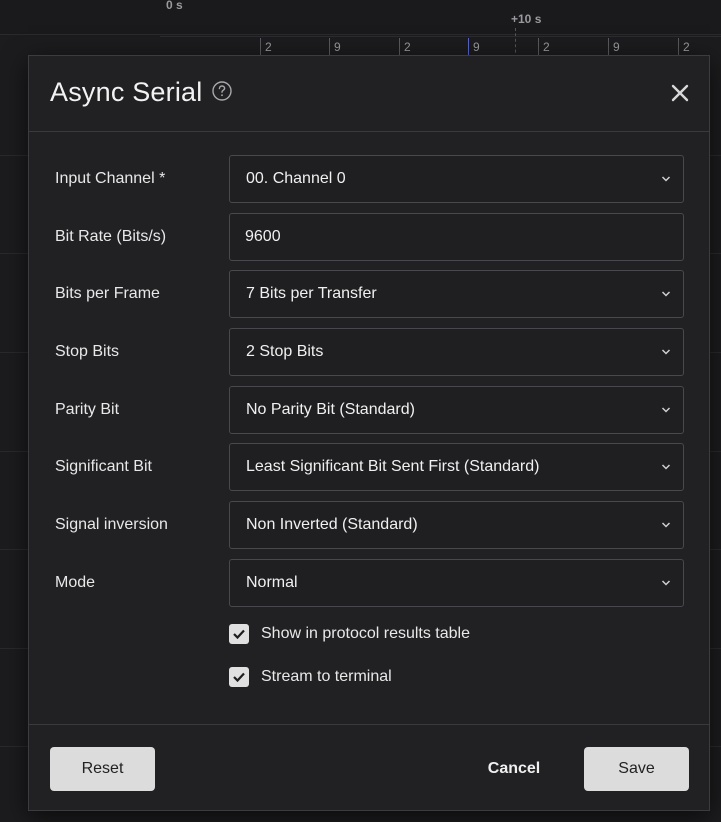  I want to click on parity-bit-value: No Parity Bit (Standard), so click(330, 409).